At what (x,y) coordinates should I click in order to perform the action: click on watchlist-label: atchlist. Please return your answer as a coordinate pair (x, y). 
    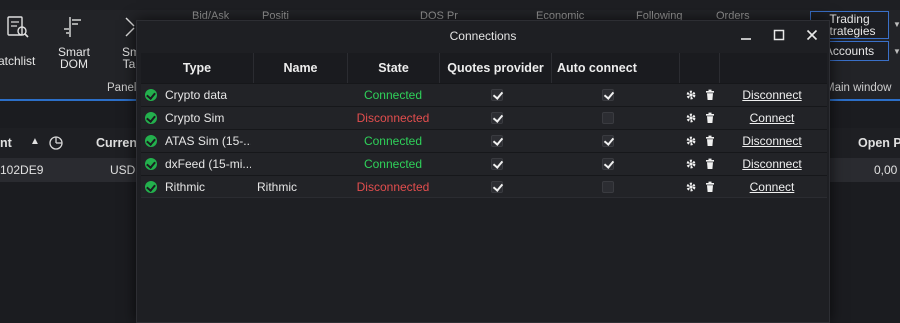
    Looking at the image, I should click on (18, 61).